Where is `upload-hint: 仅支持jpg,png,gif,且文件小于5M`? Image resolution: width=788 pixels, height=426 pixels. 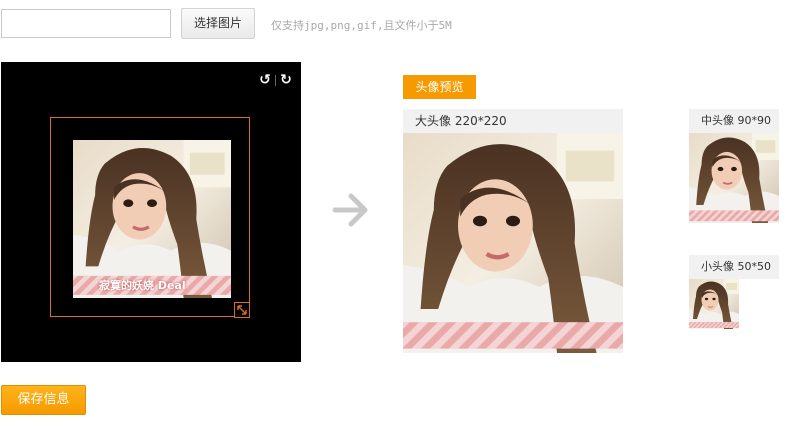
upload-hint: 仅支持jpg,png,gif,且文件小于5M is located at coordinates (361, 25).